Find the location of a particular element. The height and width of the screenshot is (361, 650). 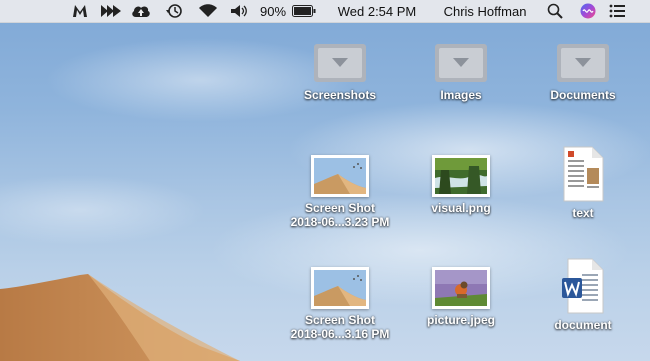

item-label: text is located at coordinates (583, 213).